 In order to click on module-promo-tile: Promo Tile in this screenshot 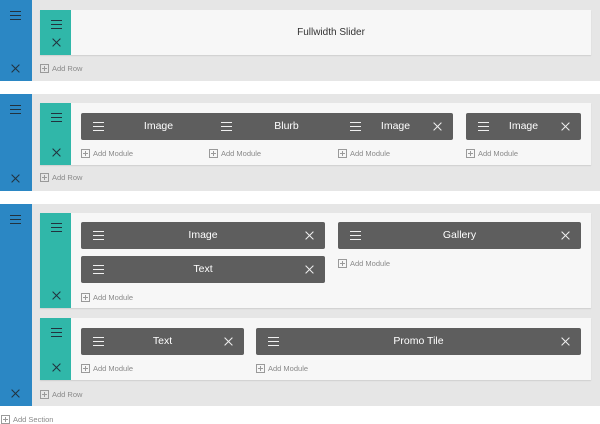, I will do `click(418, 341)`.